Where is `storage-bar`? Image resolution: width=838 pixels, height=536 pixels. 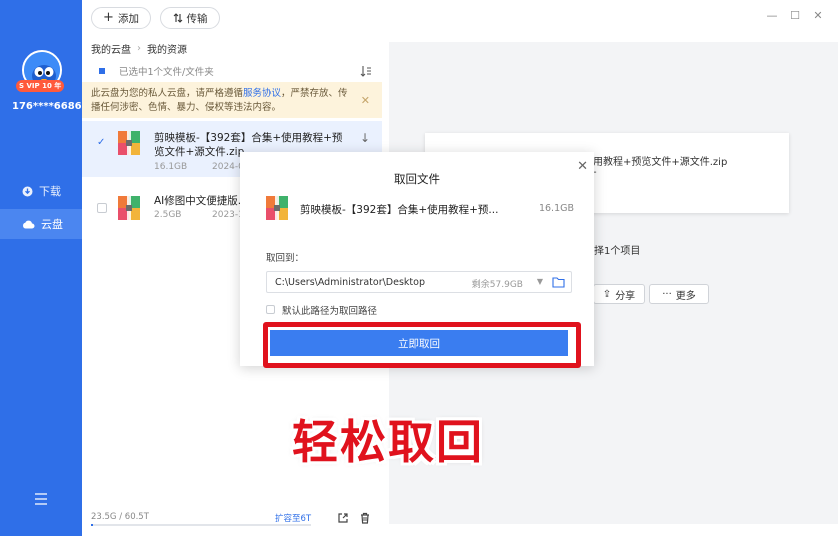
storage-bar is located at coordinates (201, 525).